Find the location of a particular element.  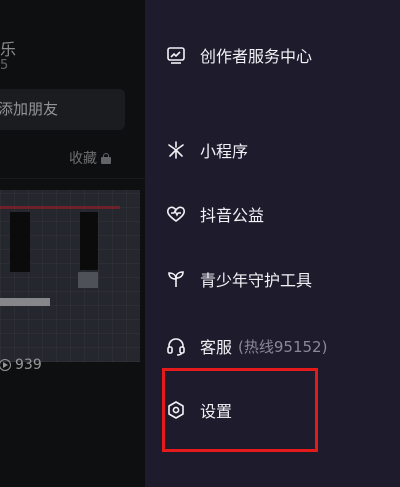

menu-item-label: 设置 is located at coordinates (216, 411).